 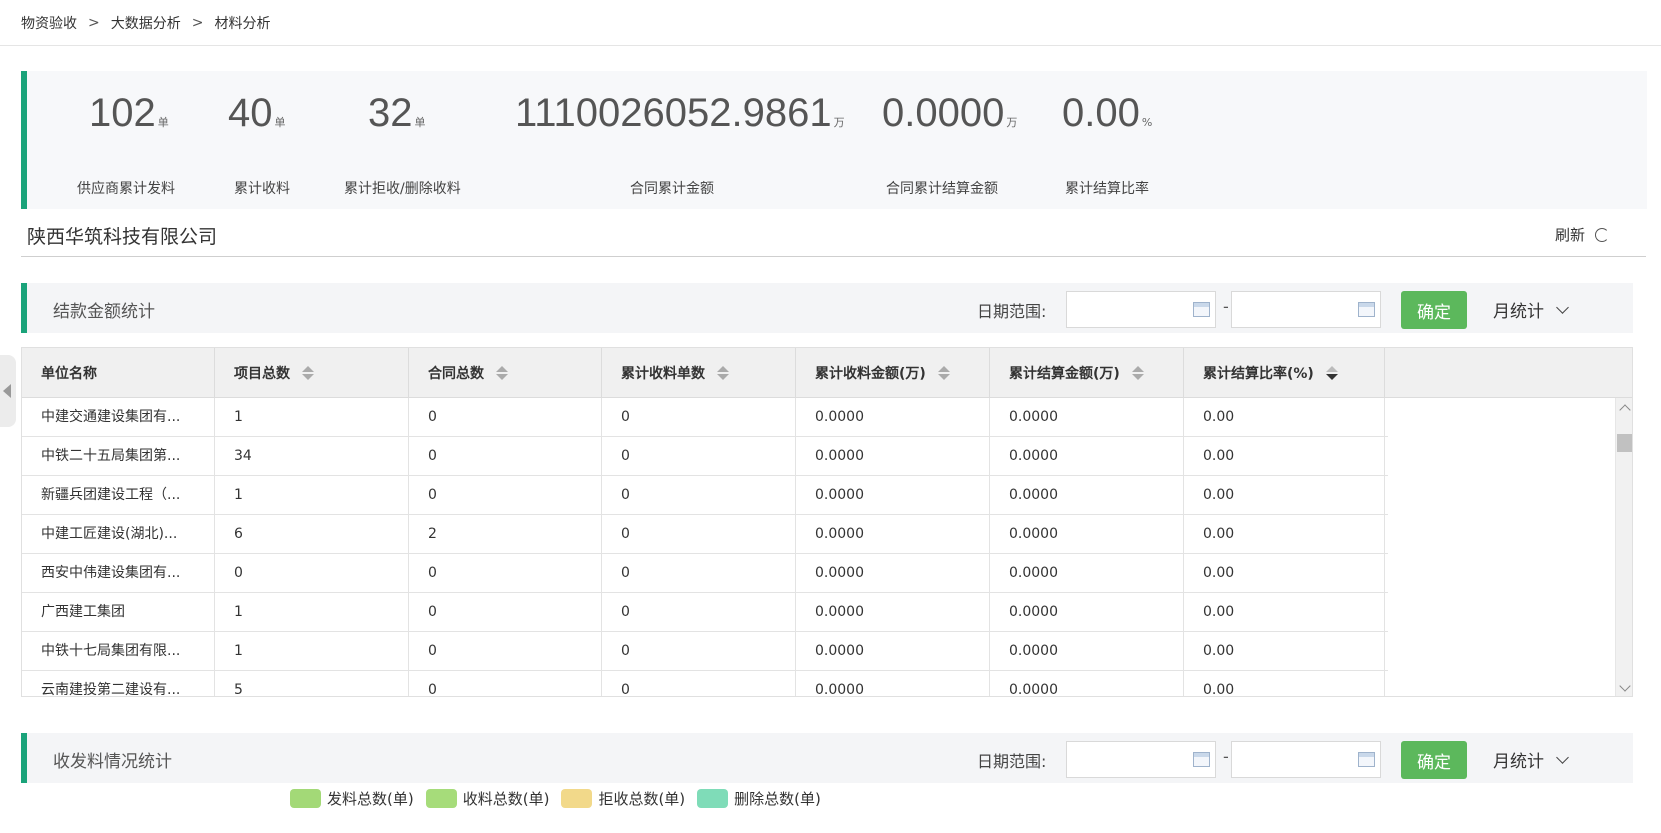 What do you see at coordinates (1602, 234) in the screenshot?
I see `refresh-icon` at bounding box center [1602, 234].